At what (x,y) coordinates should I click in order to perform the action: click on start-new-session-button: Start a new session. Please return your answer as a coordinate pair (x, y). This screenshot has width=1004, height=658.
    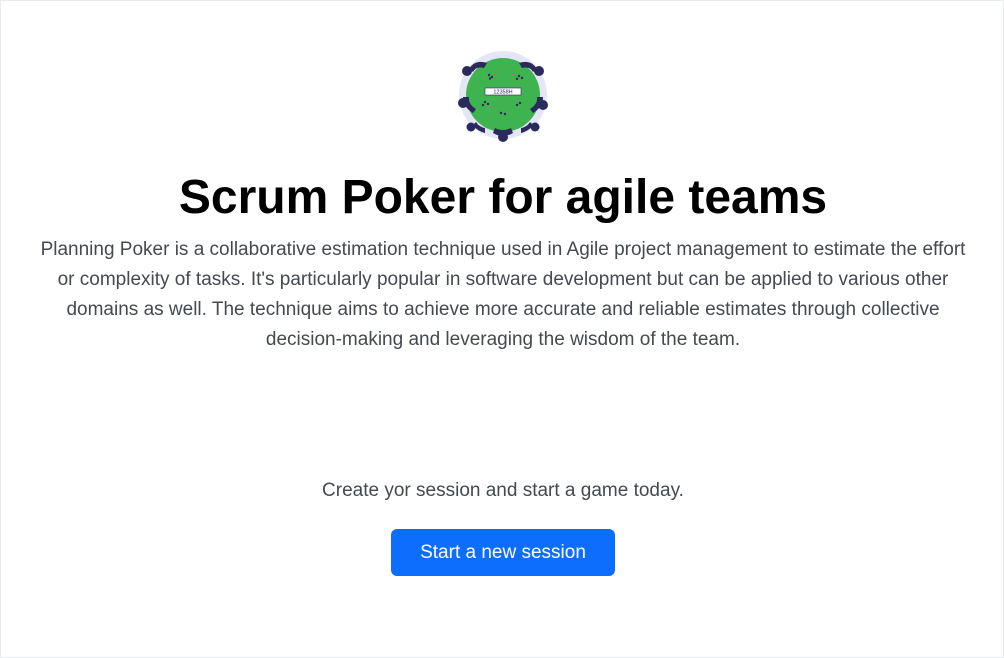
    Looking at the image, I should click on (503, 552).